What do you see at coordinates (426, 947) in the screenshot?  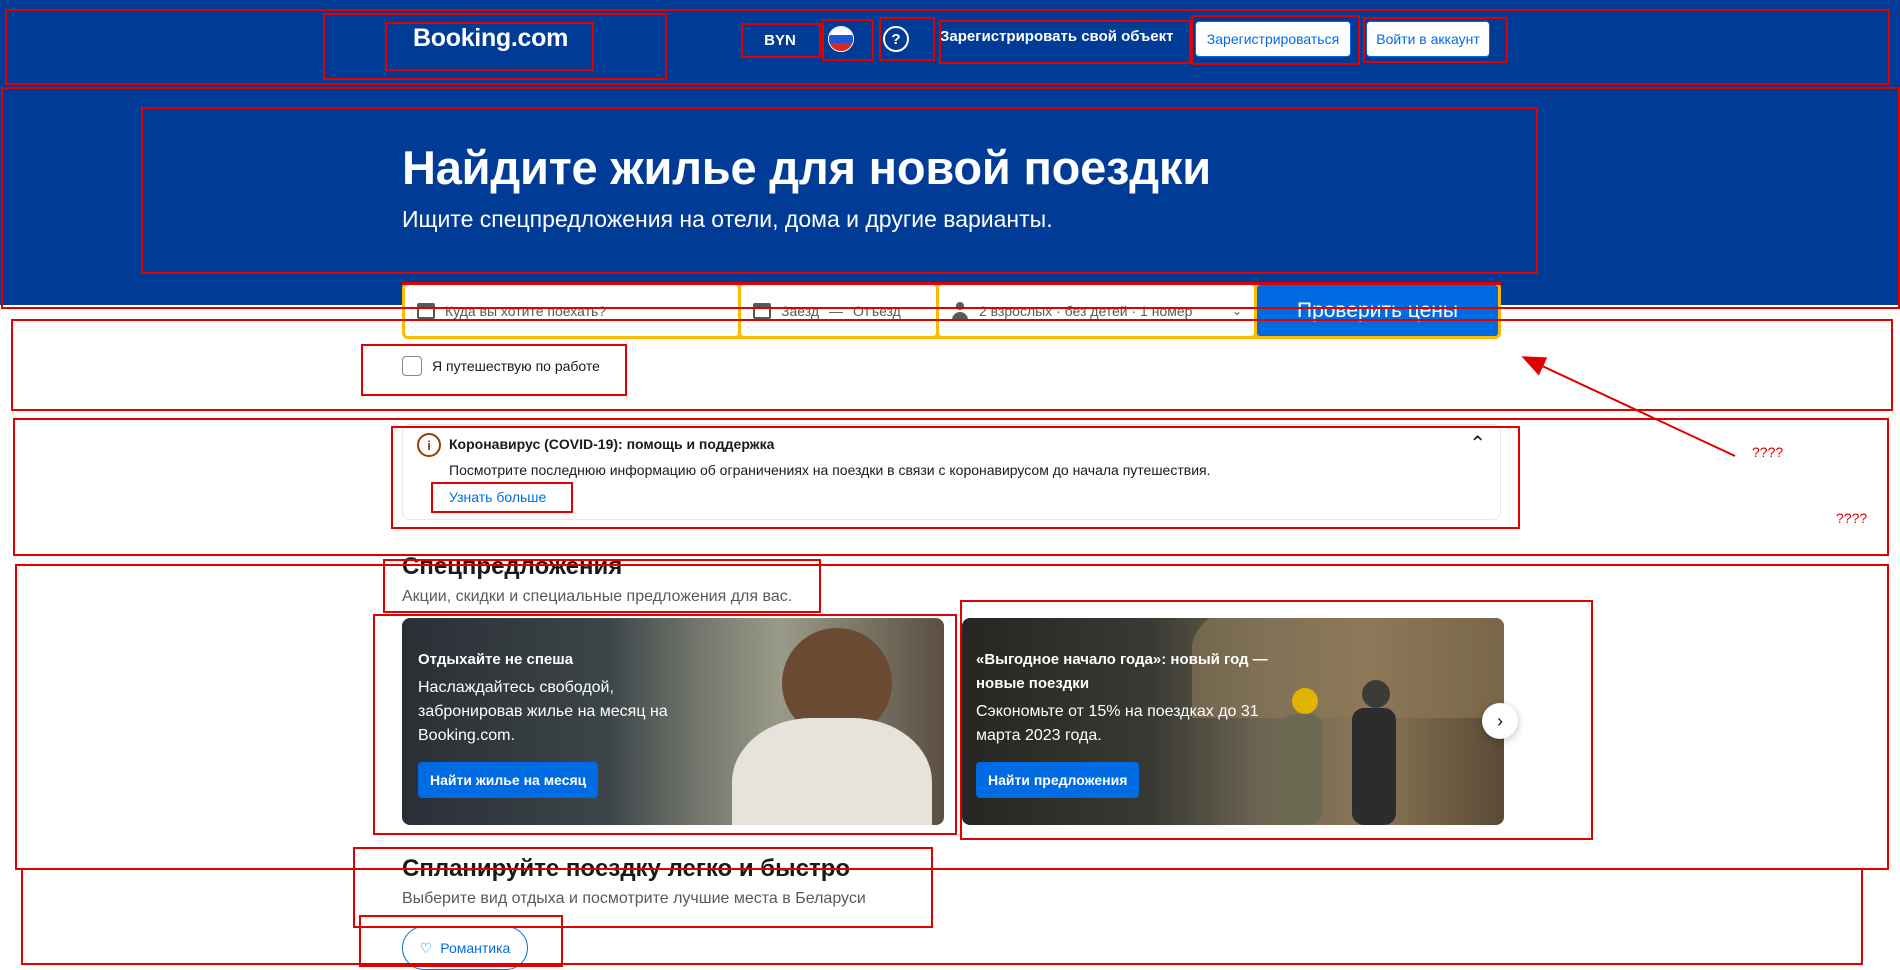 I see `heart-icon: ♡` at bounding box center [426, 947].